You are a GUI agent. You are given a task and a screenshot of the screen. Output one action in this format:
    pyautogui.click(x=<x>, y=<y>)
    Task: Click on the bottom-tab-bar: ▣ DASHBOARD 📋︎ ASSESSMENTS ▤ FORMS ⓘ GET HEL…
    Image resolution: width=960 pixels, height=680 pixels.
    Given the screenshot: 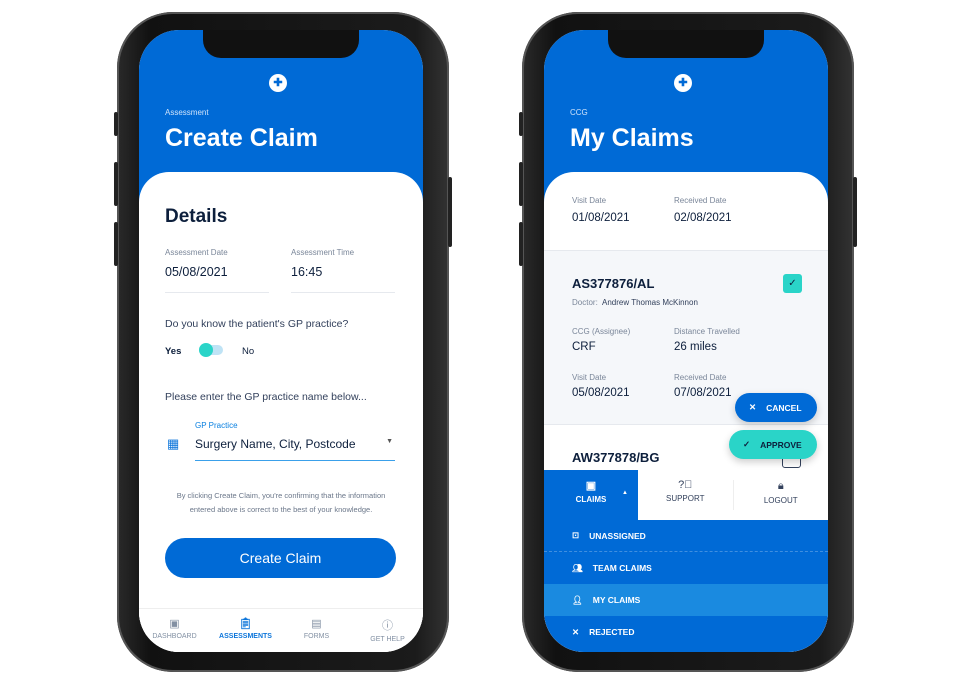 What is the action you would take?
    pyautogui.click(x=281, y=630)
    